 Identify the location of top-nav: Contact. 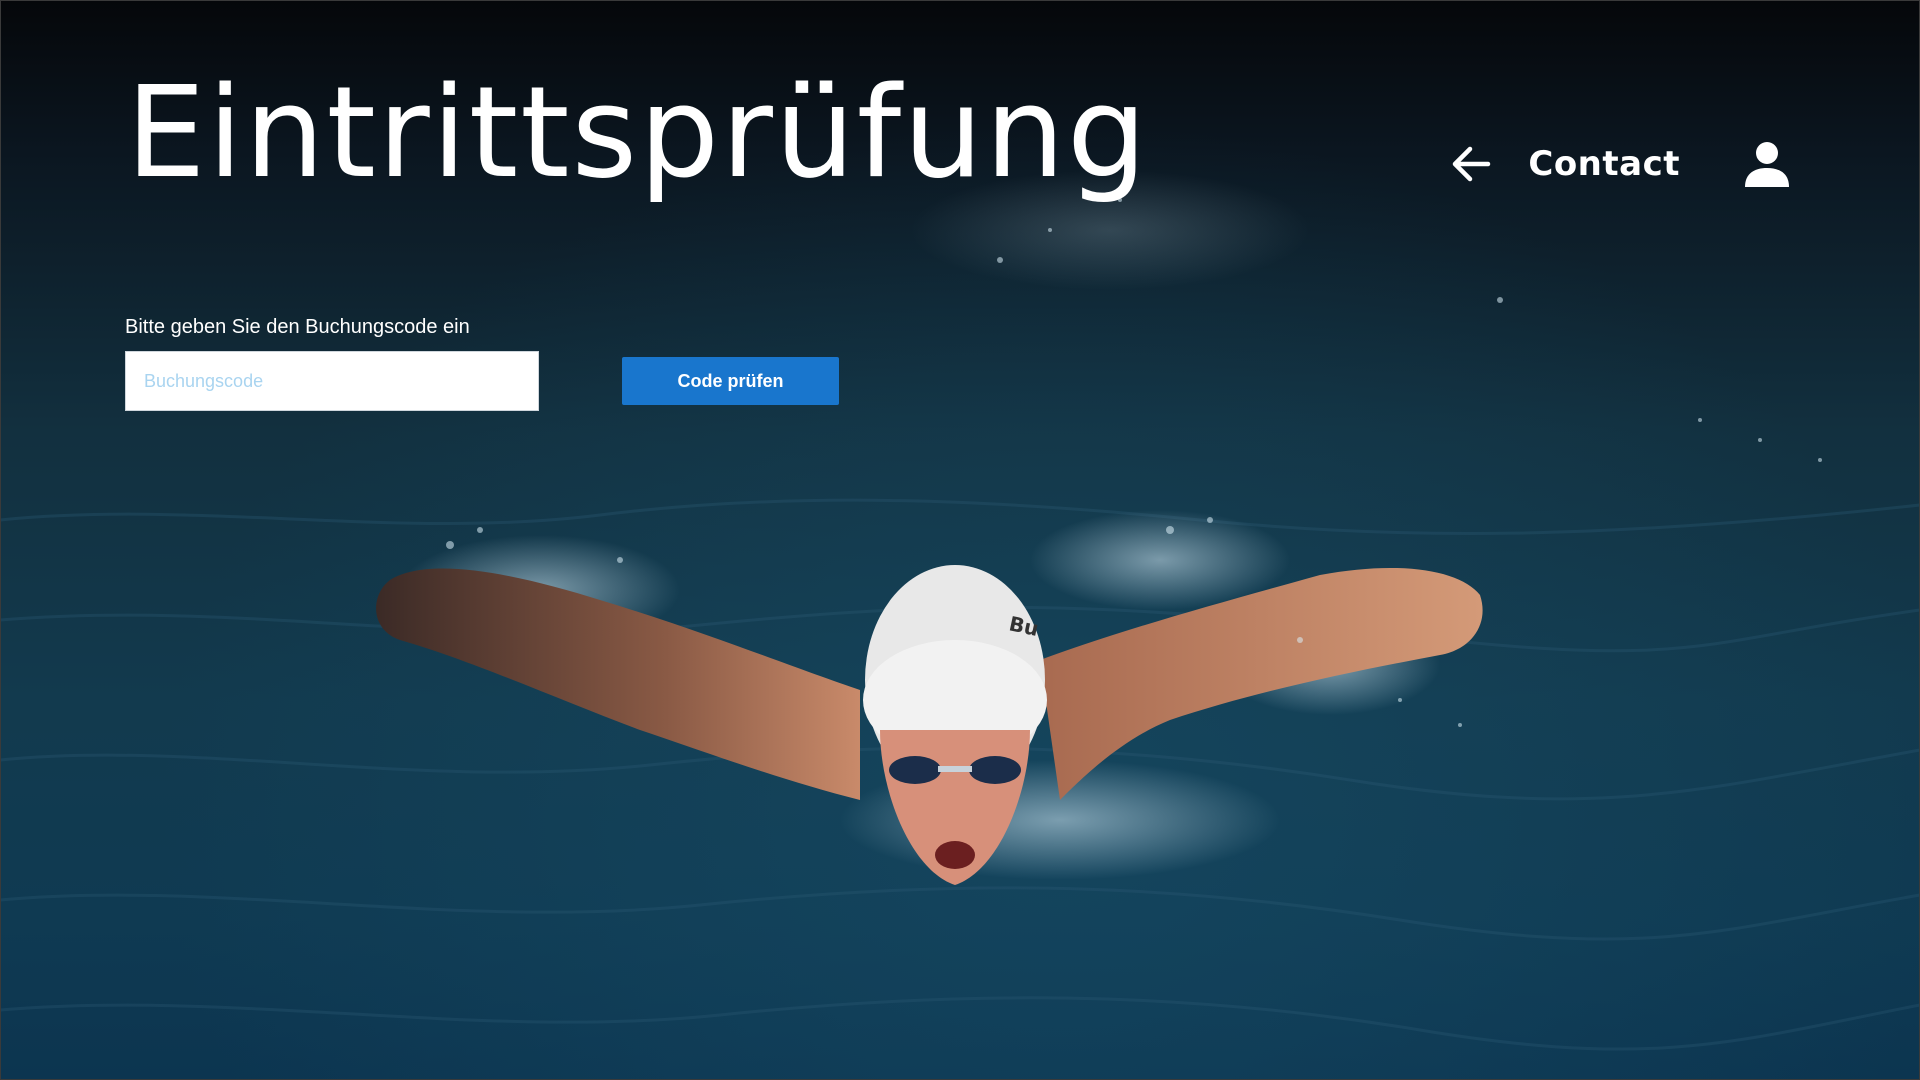
(1620, 164).